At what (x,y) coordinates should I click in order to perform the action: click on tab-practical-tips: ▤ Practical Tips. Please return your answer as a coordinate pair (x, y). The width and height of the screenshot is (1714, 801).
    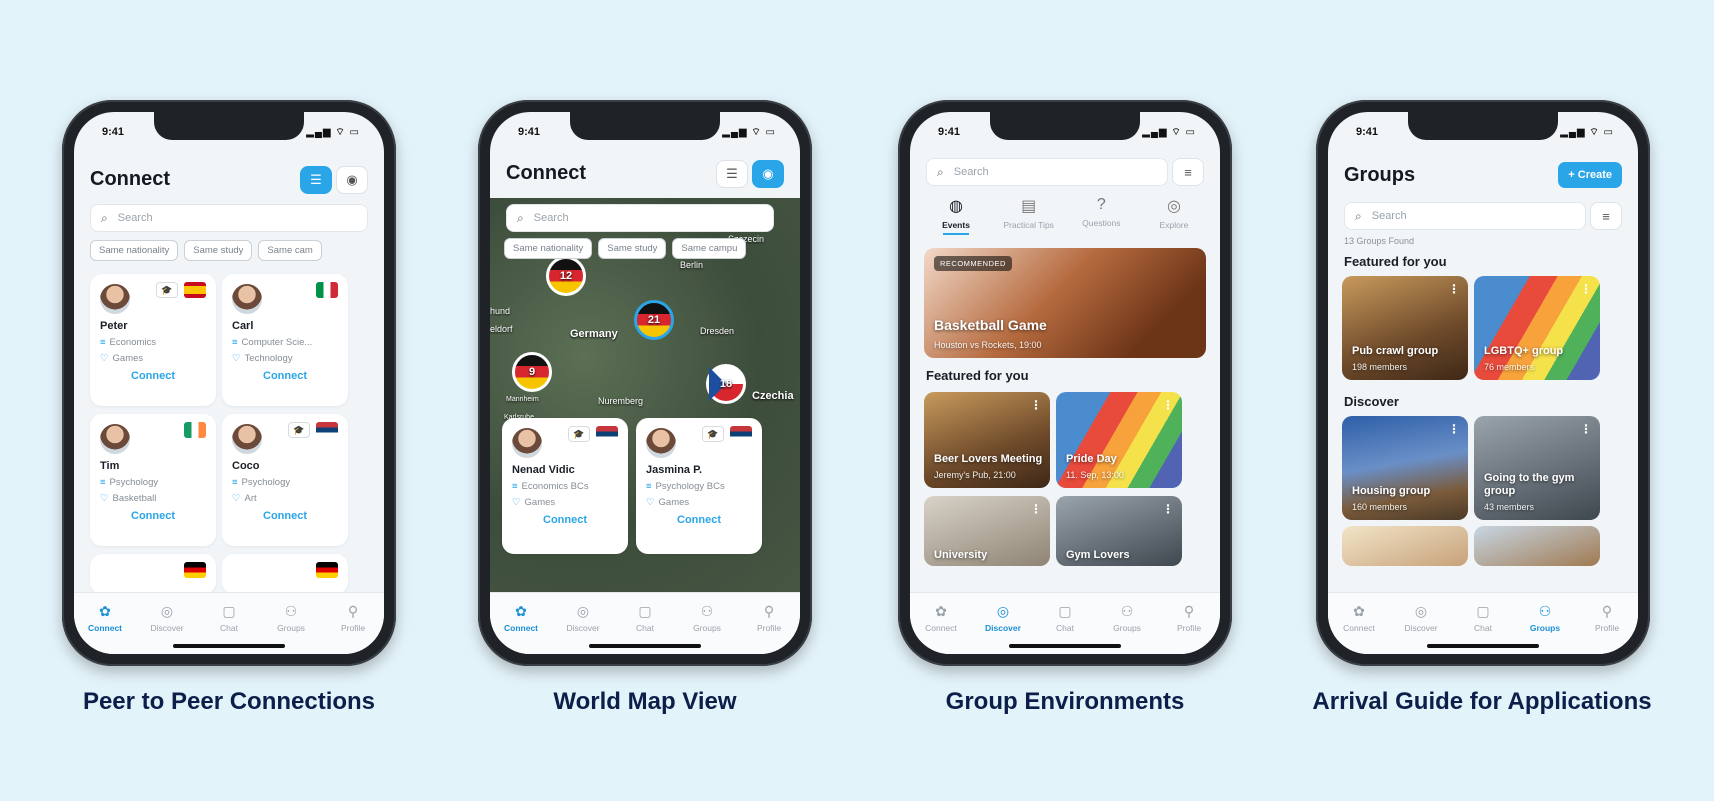
    Looking at the image, I should click on (1029, 215).